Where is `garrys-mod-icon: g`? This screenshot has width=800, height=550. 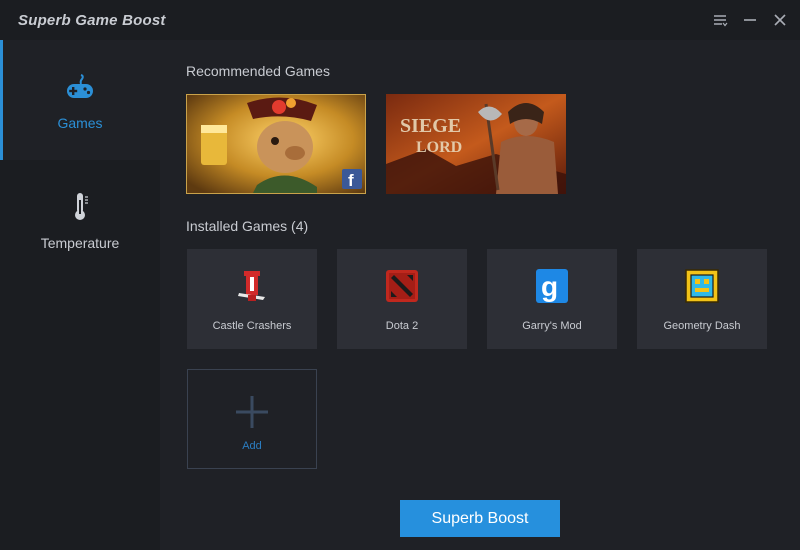
garrys-mod-icon: g is located at coordinates (552, 286).